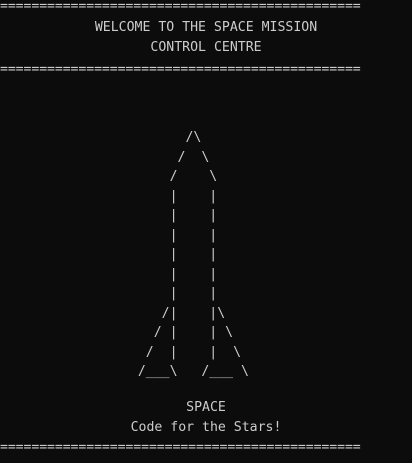 Image resolution: width=412 pixels, height=463 pixels. Describe the element at coordinates (206, 47) in the screenshot. I see `welcome-title-line-2: CONTROL CENTRE` at that location.